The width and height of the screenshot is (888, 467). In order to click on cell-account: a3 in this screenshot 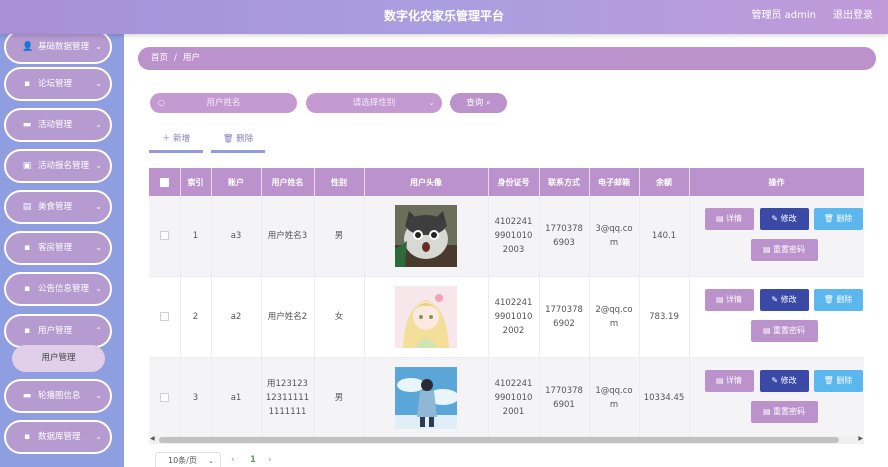, I will do `click(236, 236)`.